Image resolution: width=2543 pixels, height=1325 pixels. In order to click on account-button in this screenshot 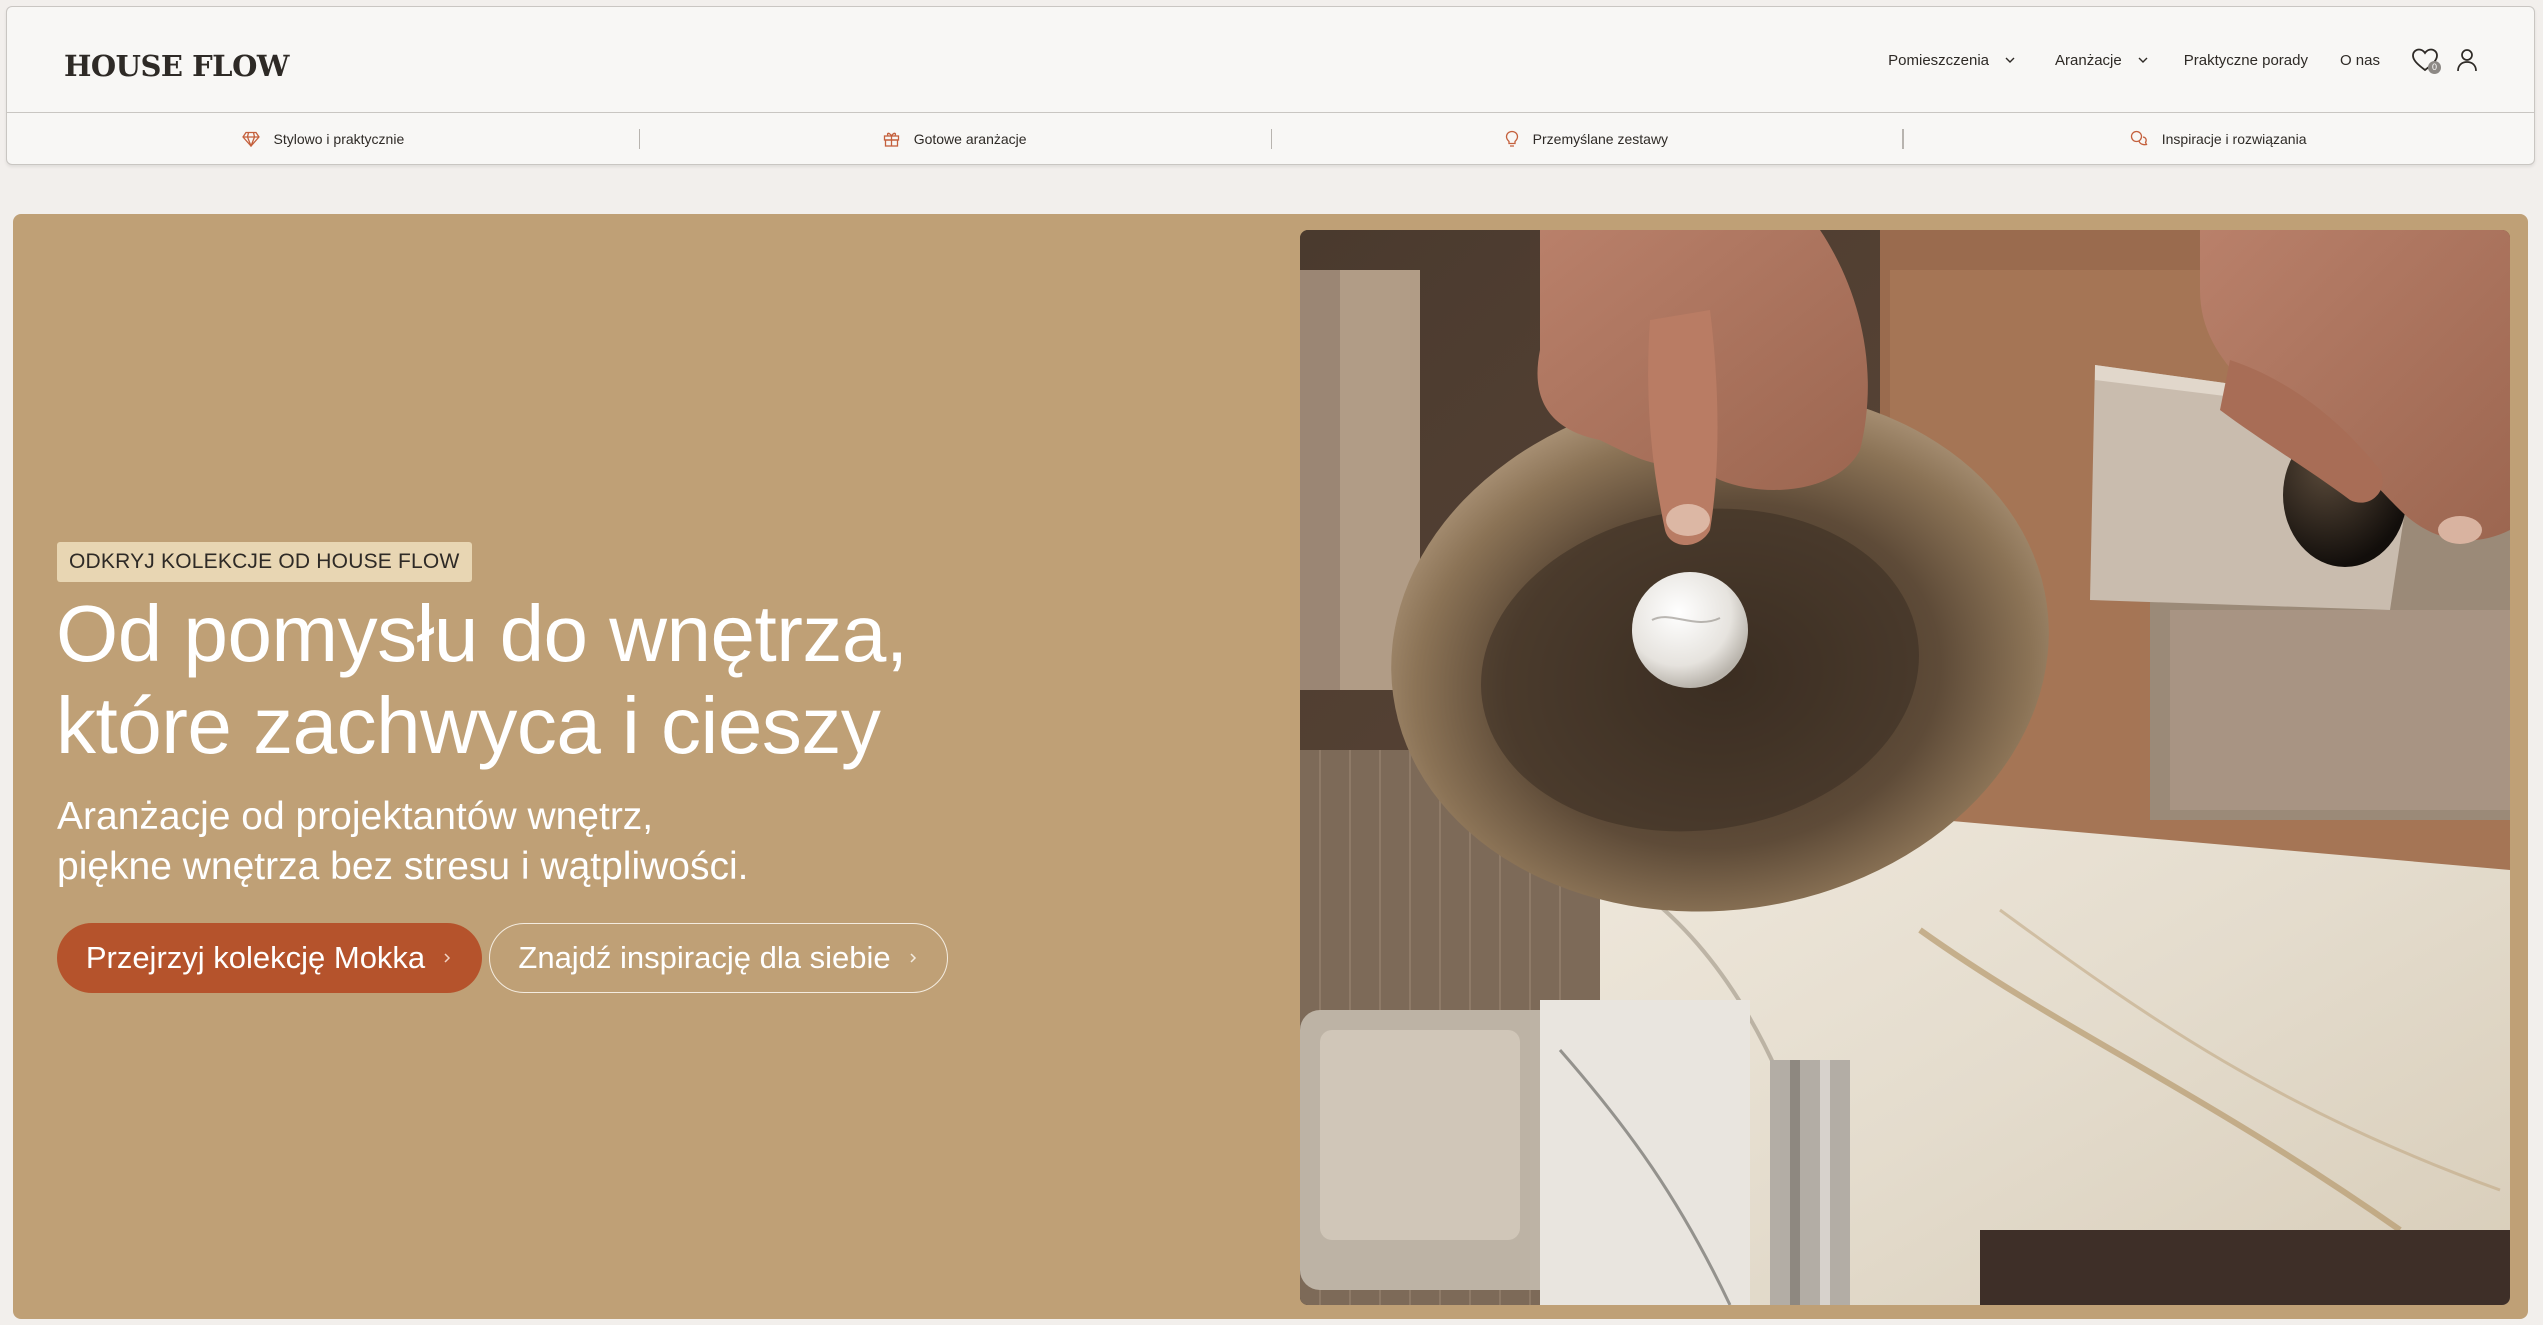, I will do `click(2467, 60)`.